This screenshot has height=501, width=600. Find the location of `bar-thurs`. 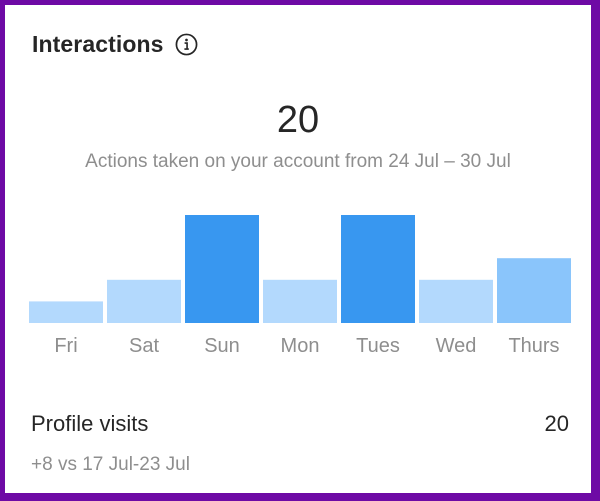

bar-thurs is located at coordinates (534, 290).